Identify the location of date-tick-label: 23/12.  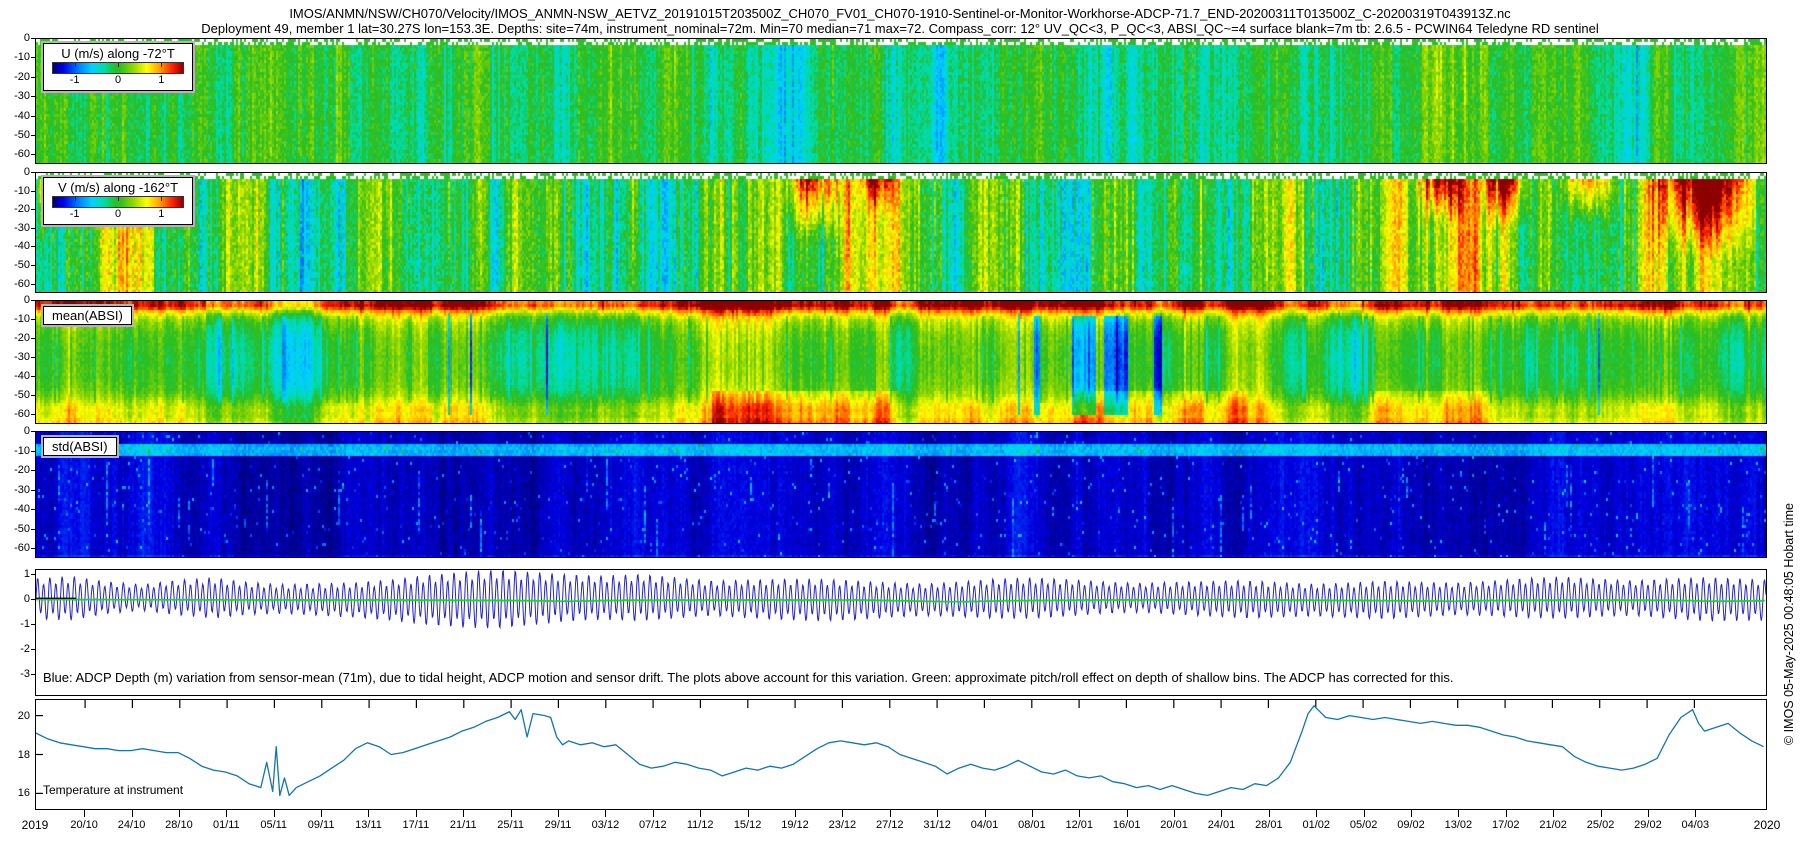
(842, 825).